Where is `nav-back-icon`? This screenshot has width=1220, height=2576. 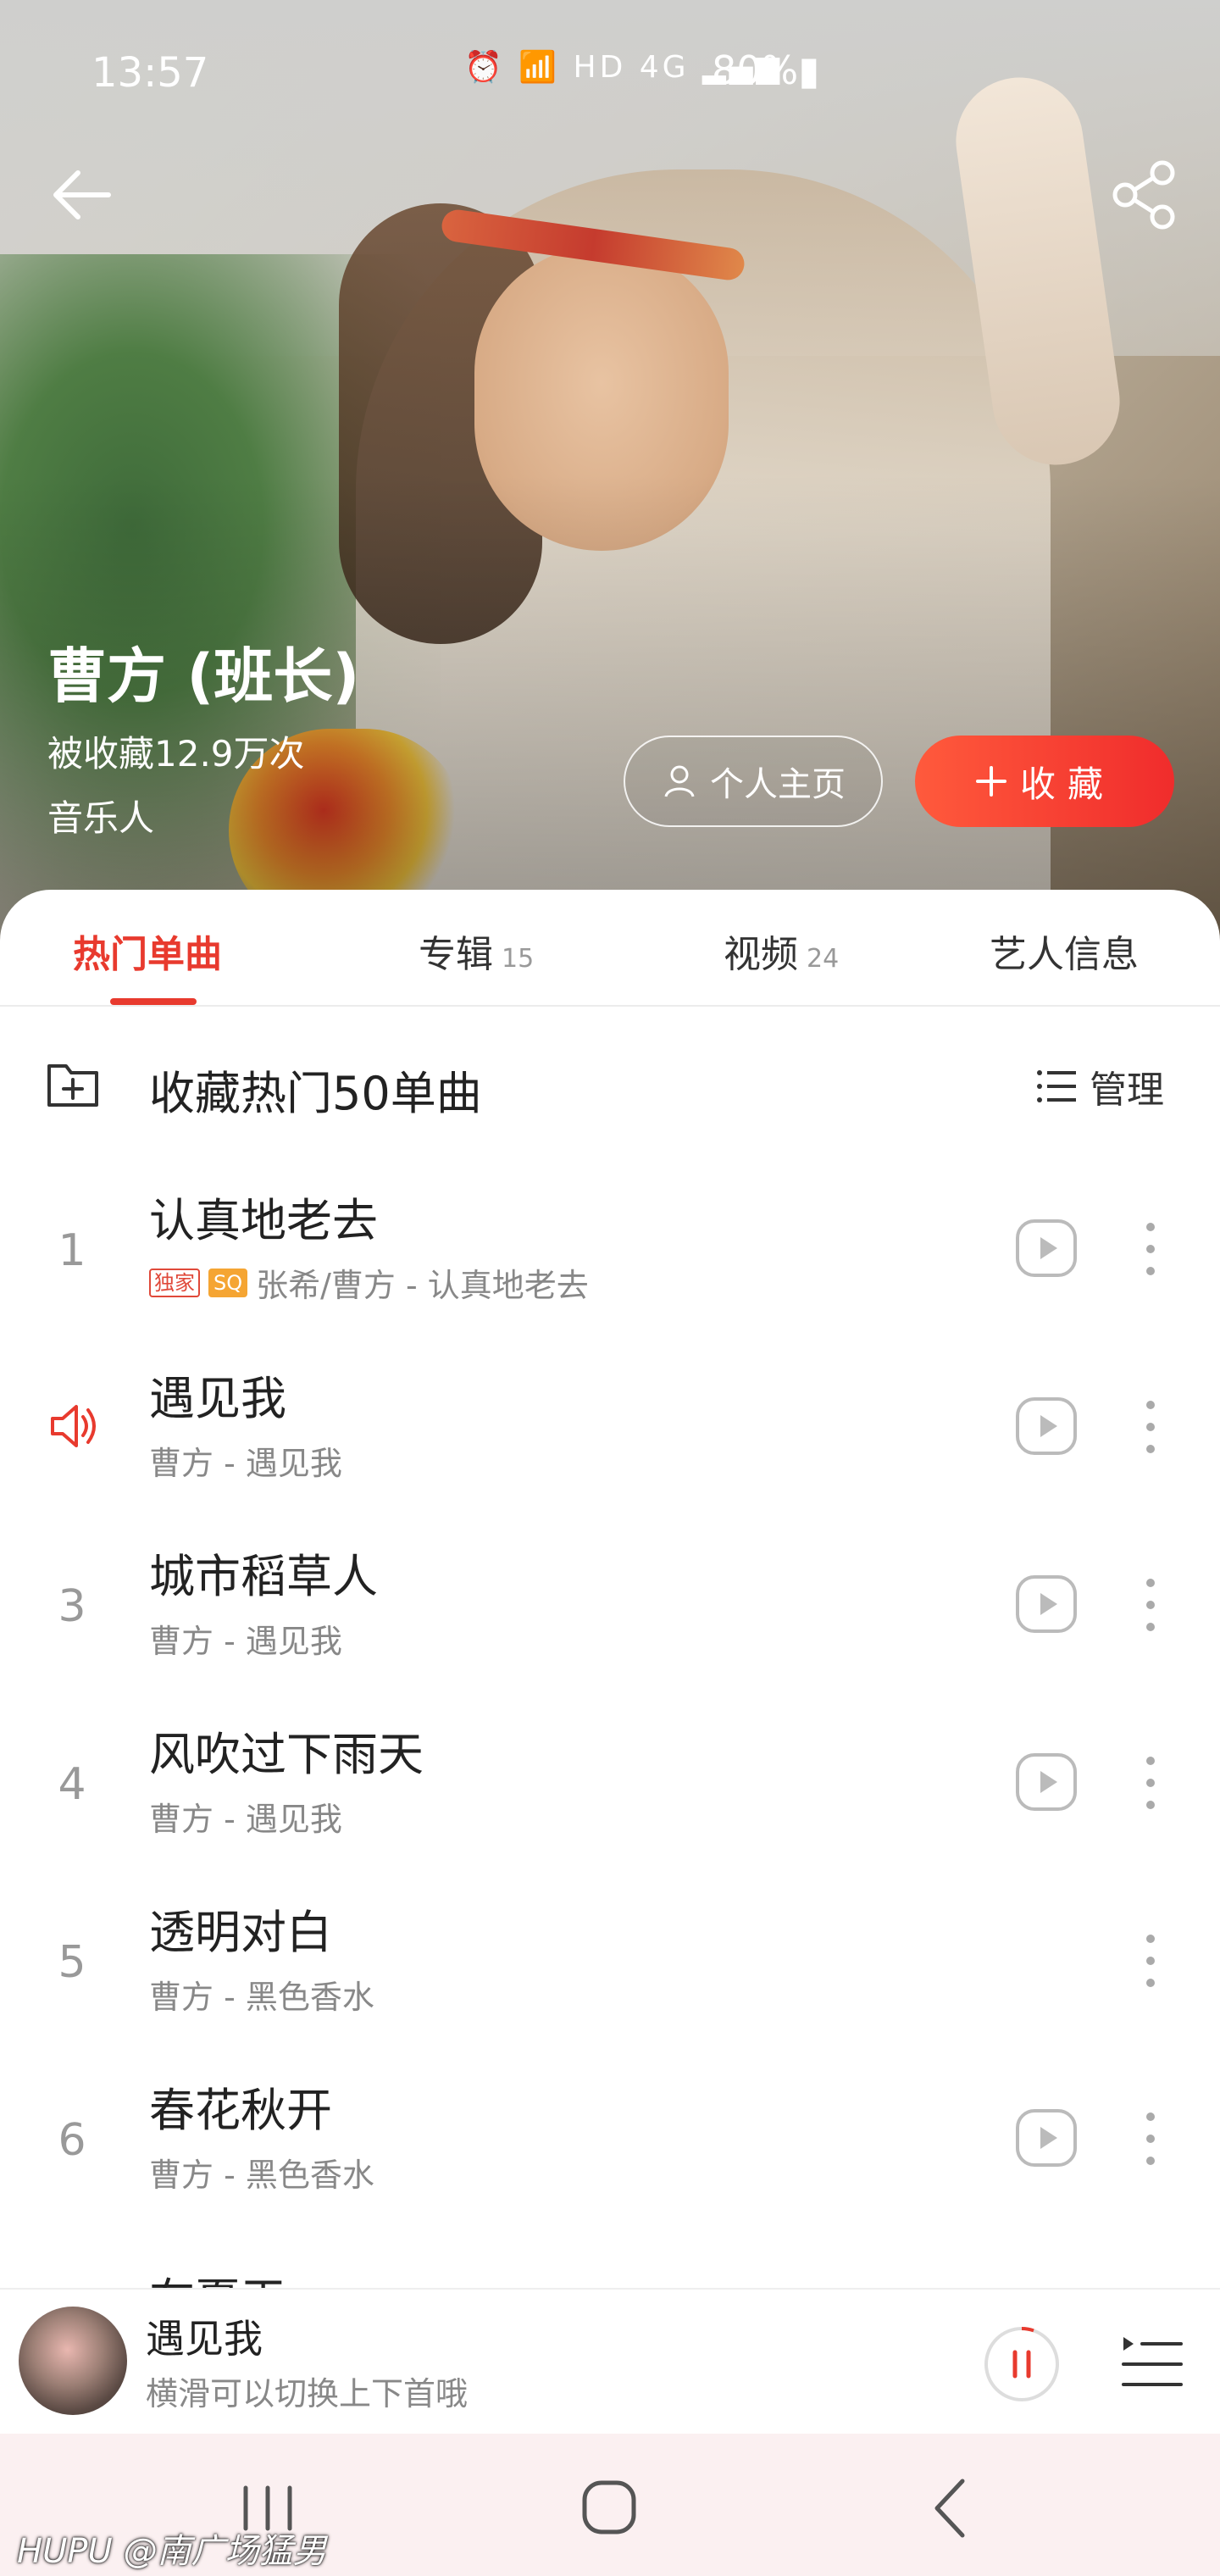 nav-back-icon is located at coordinates (950, 2508).